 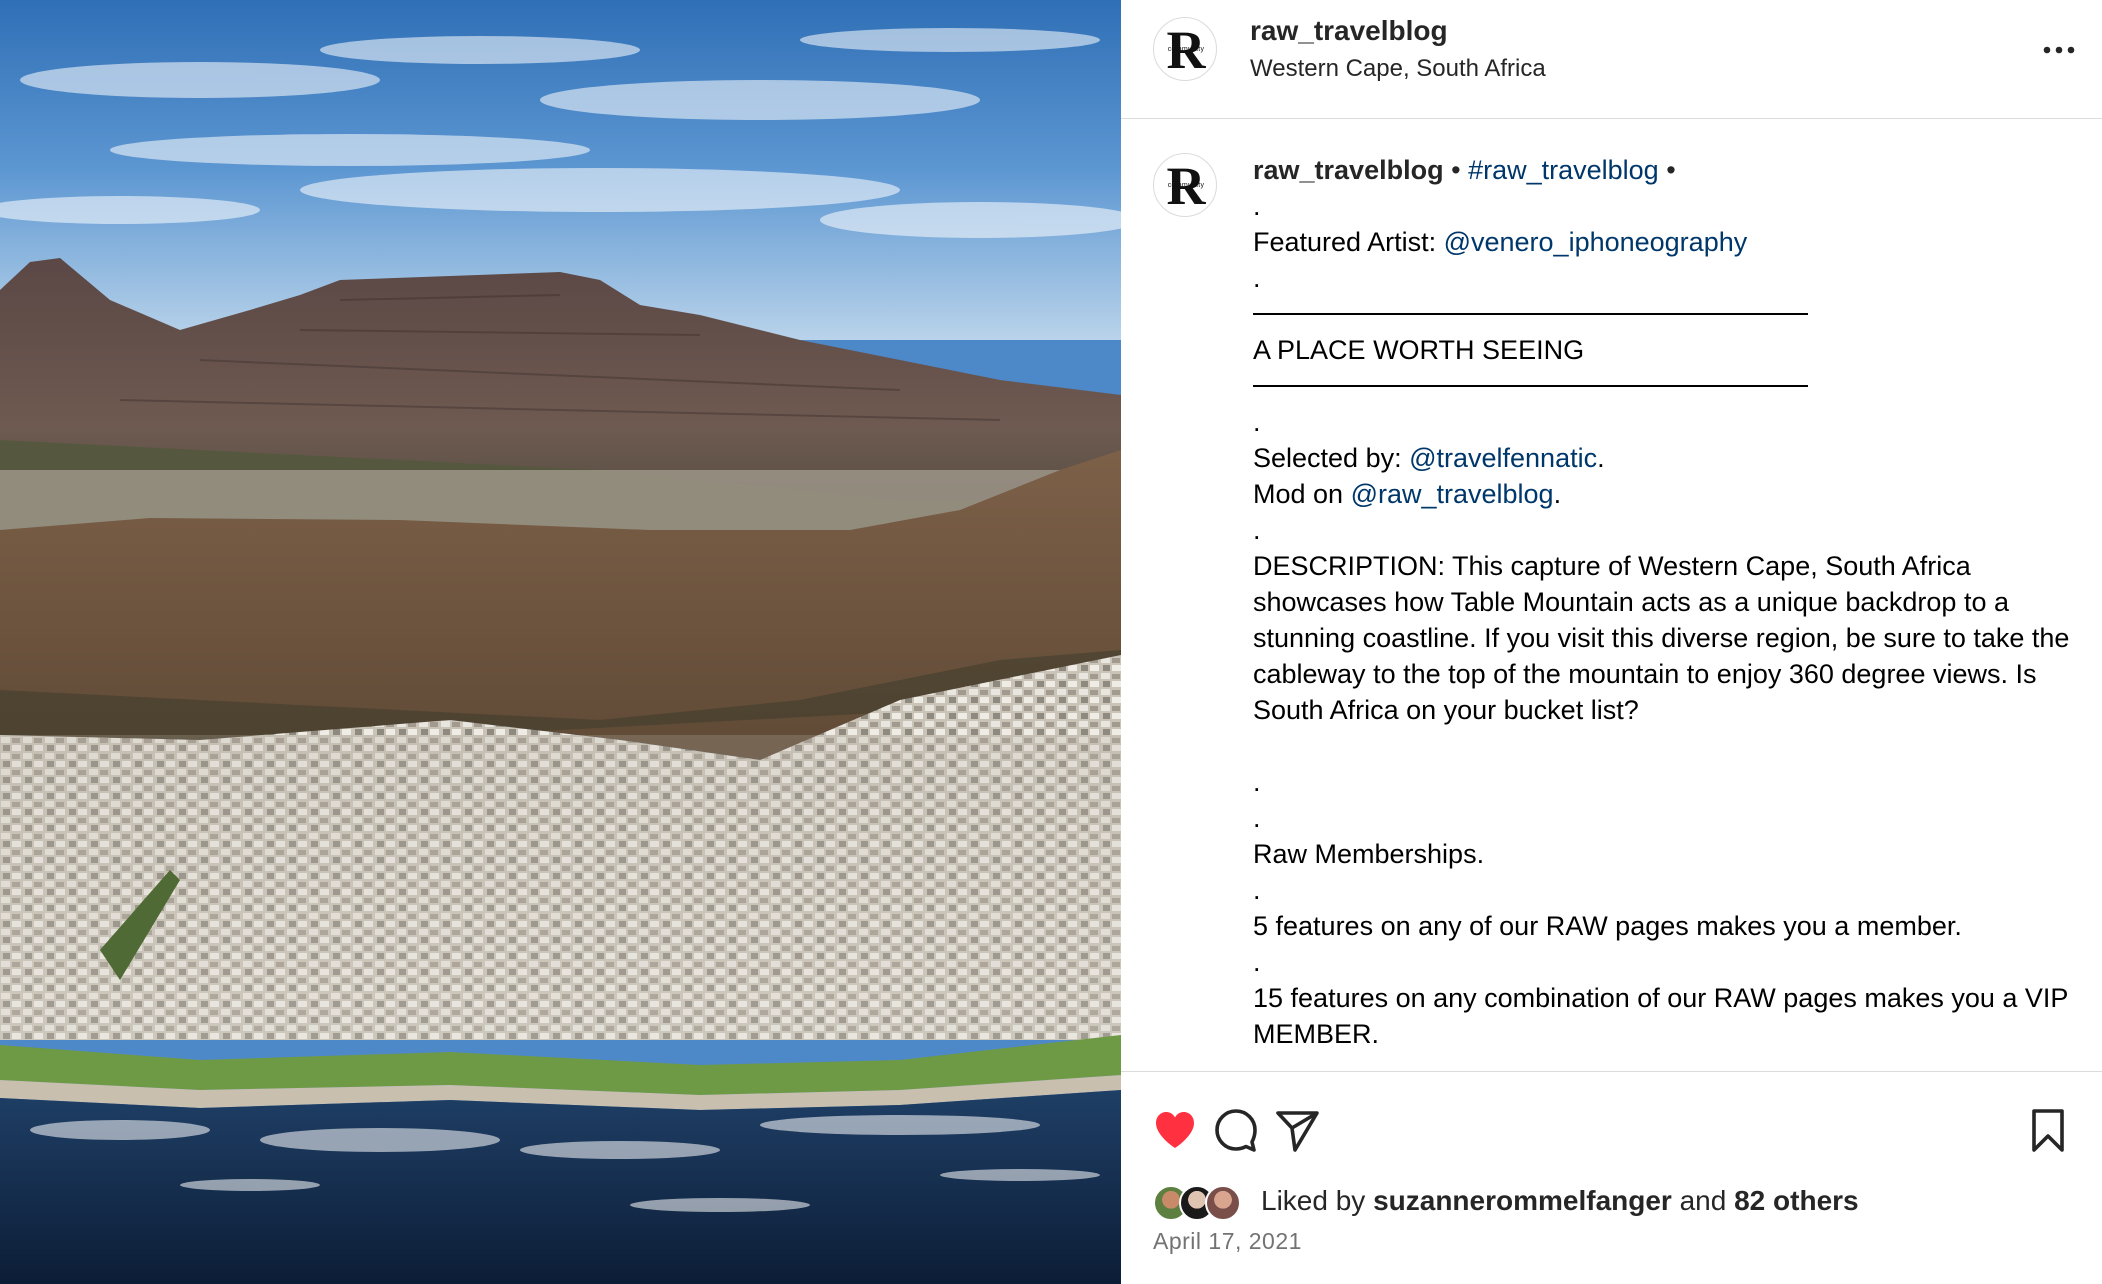 I want to click on heart-filled-icon, so click(x=1175, y=1130).